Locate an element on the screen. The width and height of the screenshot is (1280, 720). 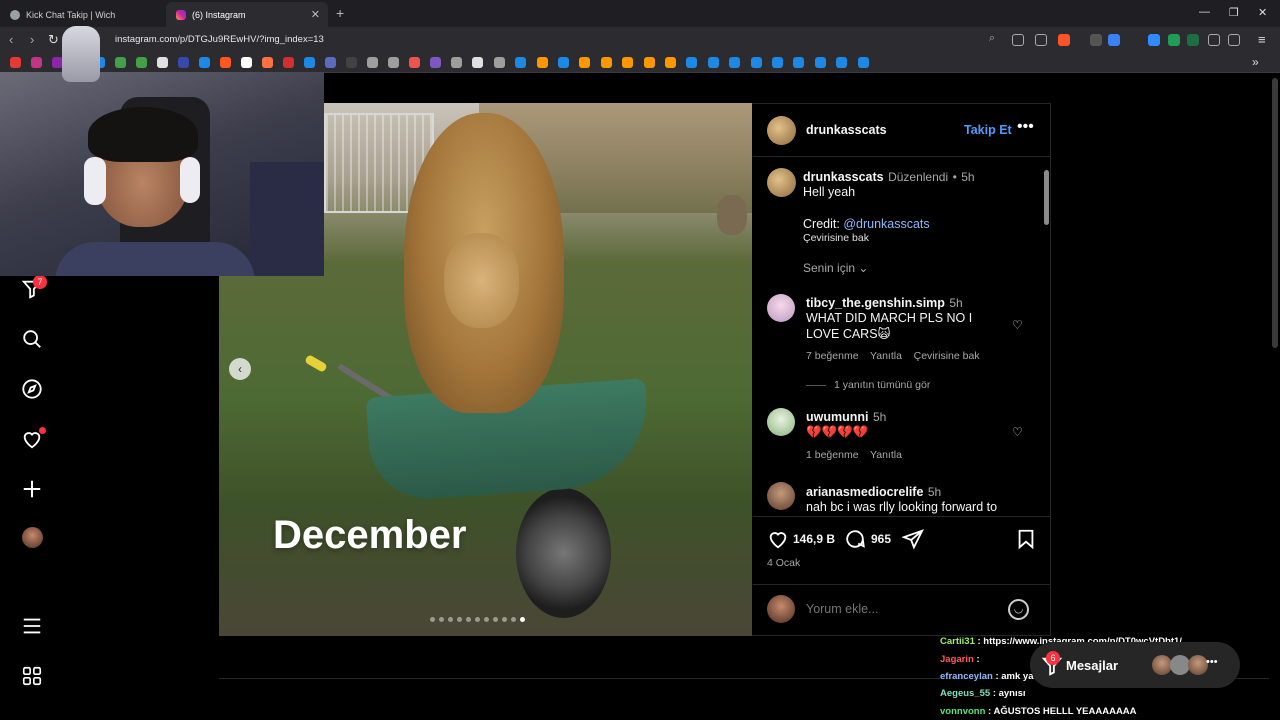
puzzle-icon is located at coordinates (1214, 40).